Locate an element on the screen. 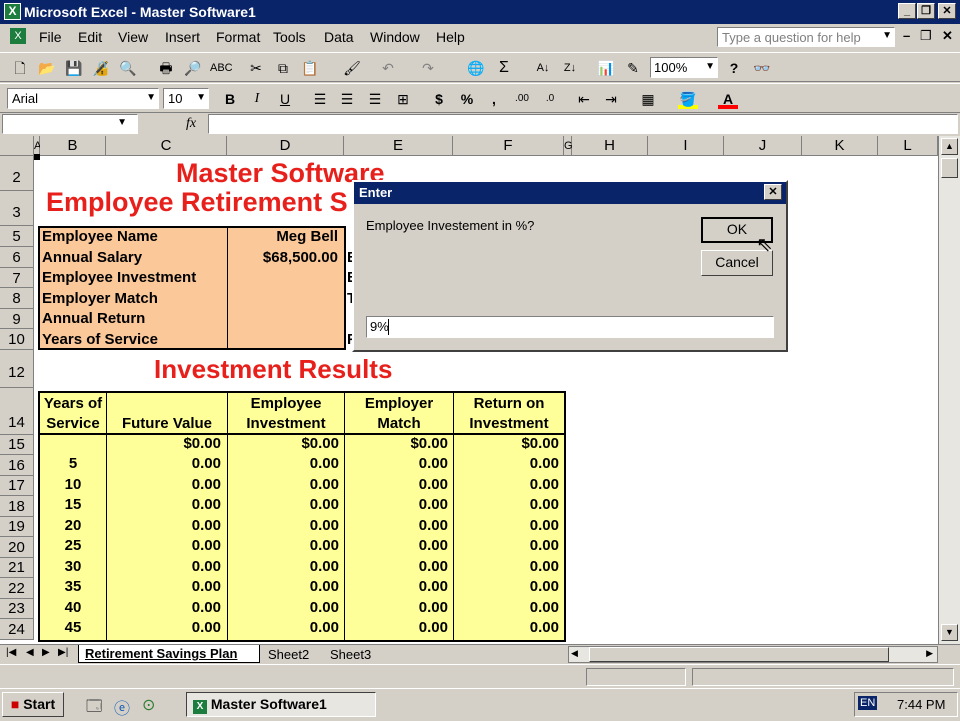 This screenshot has width=960, height=721. results-cell: 10 is located at coordinates (73, 484).